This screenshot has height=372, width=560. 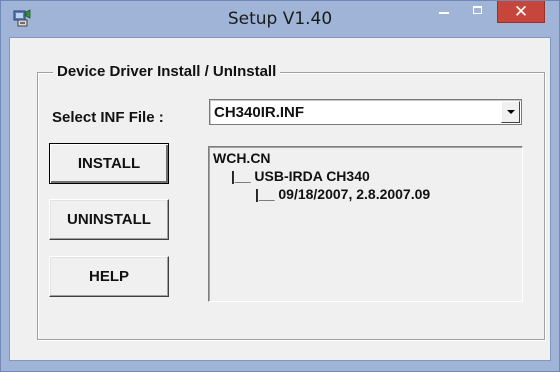 What do you see at coordinates (109, 276) in the screenshot?
I see `help-button: HELP` at bounding box center [109, 276].